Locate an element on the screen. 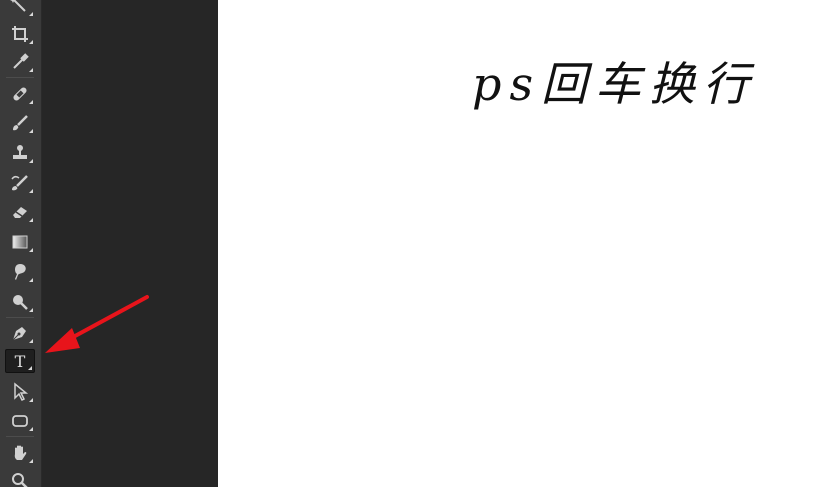  type-tool: T is located at coordinates (20, 361).